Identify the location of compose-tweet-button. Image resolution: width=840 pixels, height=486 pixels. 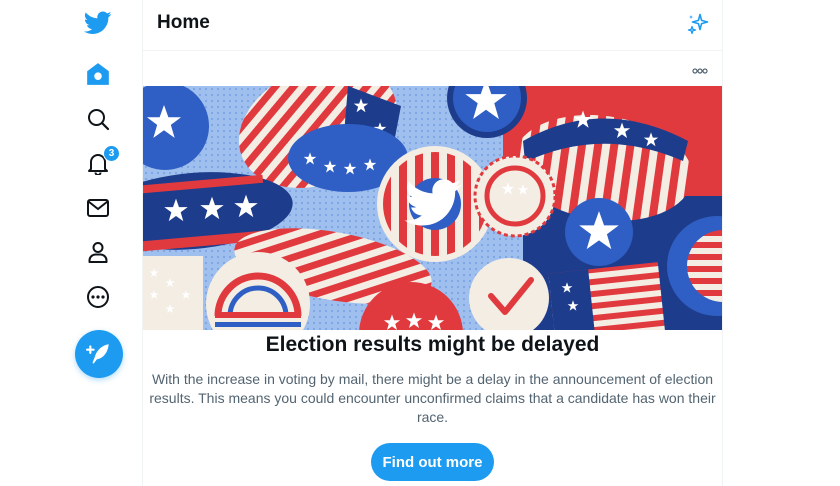
(99, 354).